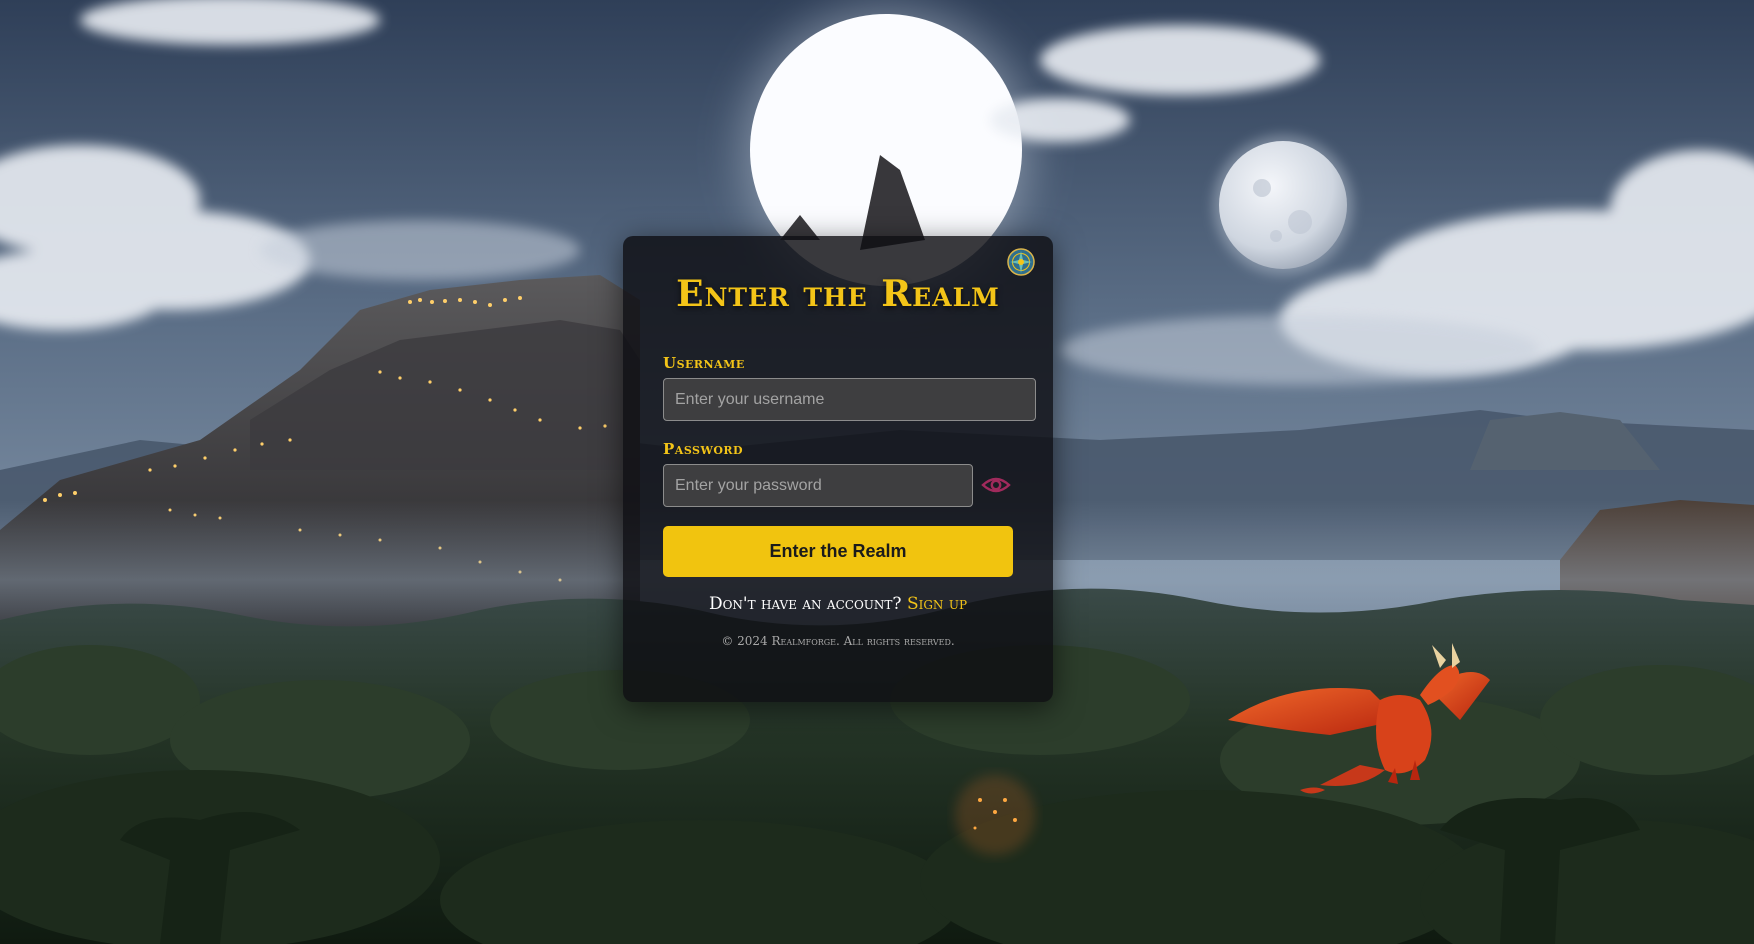 Image resolution: width=1754 pixels, height=944 pixels. Describe the element at coordinates (996, 485) in the screenshot. I see `eye-icon` at that location.